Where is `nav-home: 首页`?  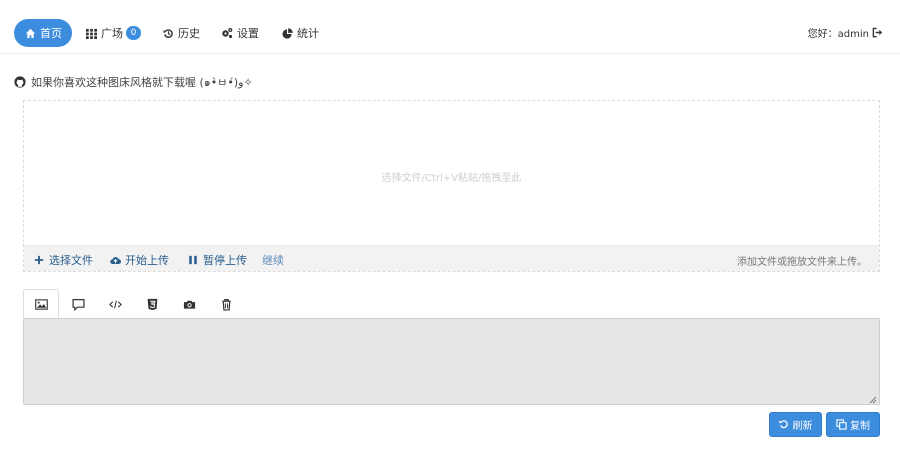
nav-home: 首页 is located at coordinates (43, 33).